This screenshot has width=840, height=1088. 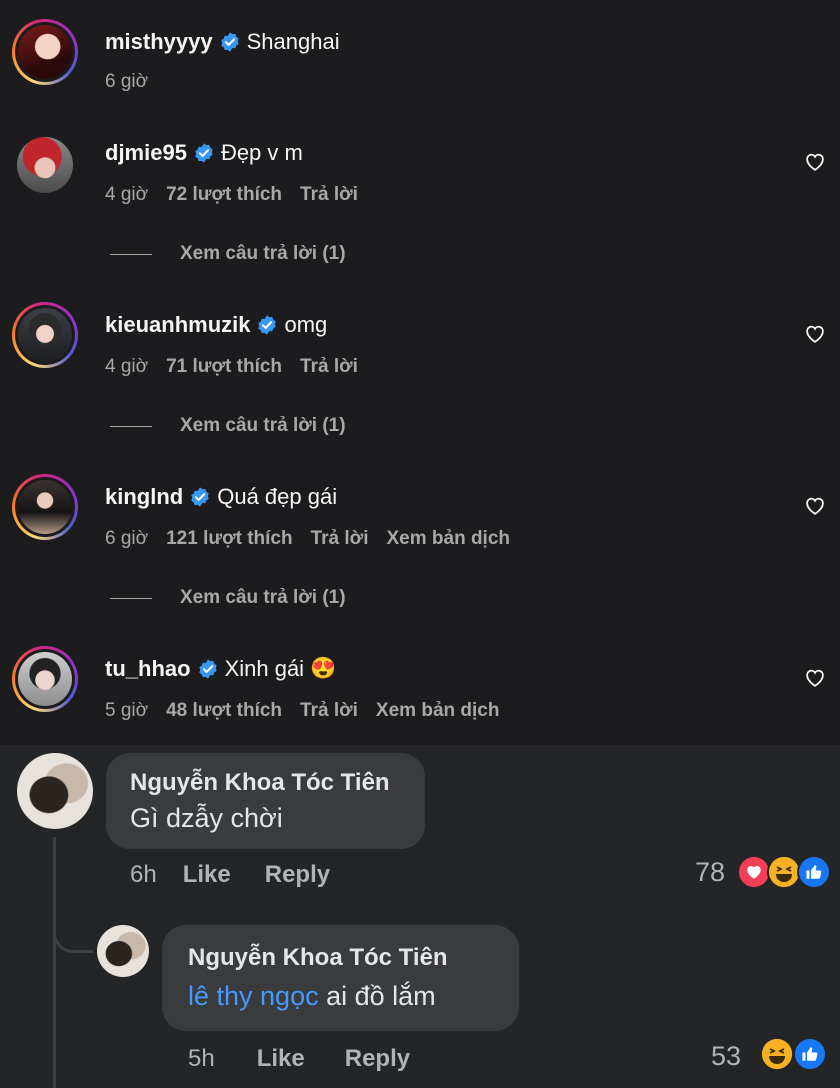 What do you see at coordinates (144, 497) in the screenshot?
I see `comment-username: kinglnd` at bounding box center [144, 497].